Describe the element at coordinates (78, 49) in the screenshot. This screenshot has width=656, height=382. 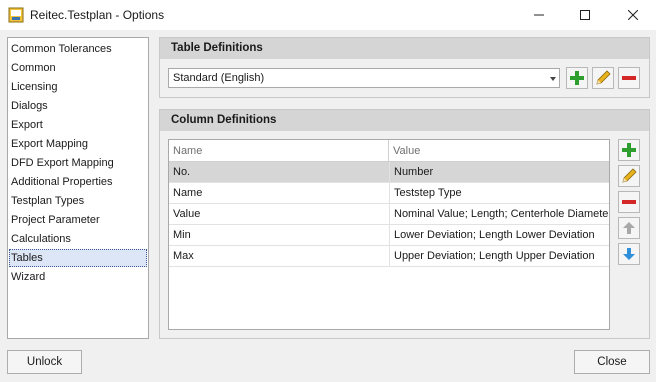
I see `sidebar-item-common-tolerances: Common Tolerances` at that location.